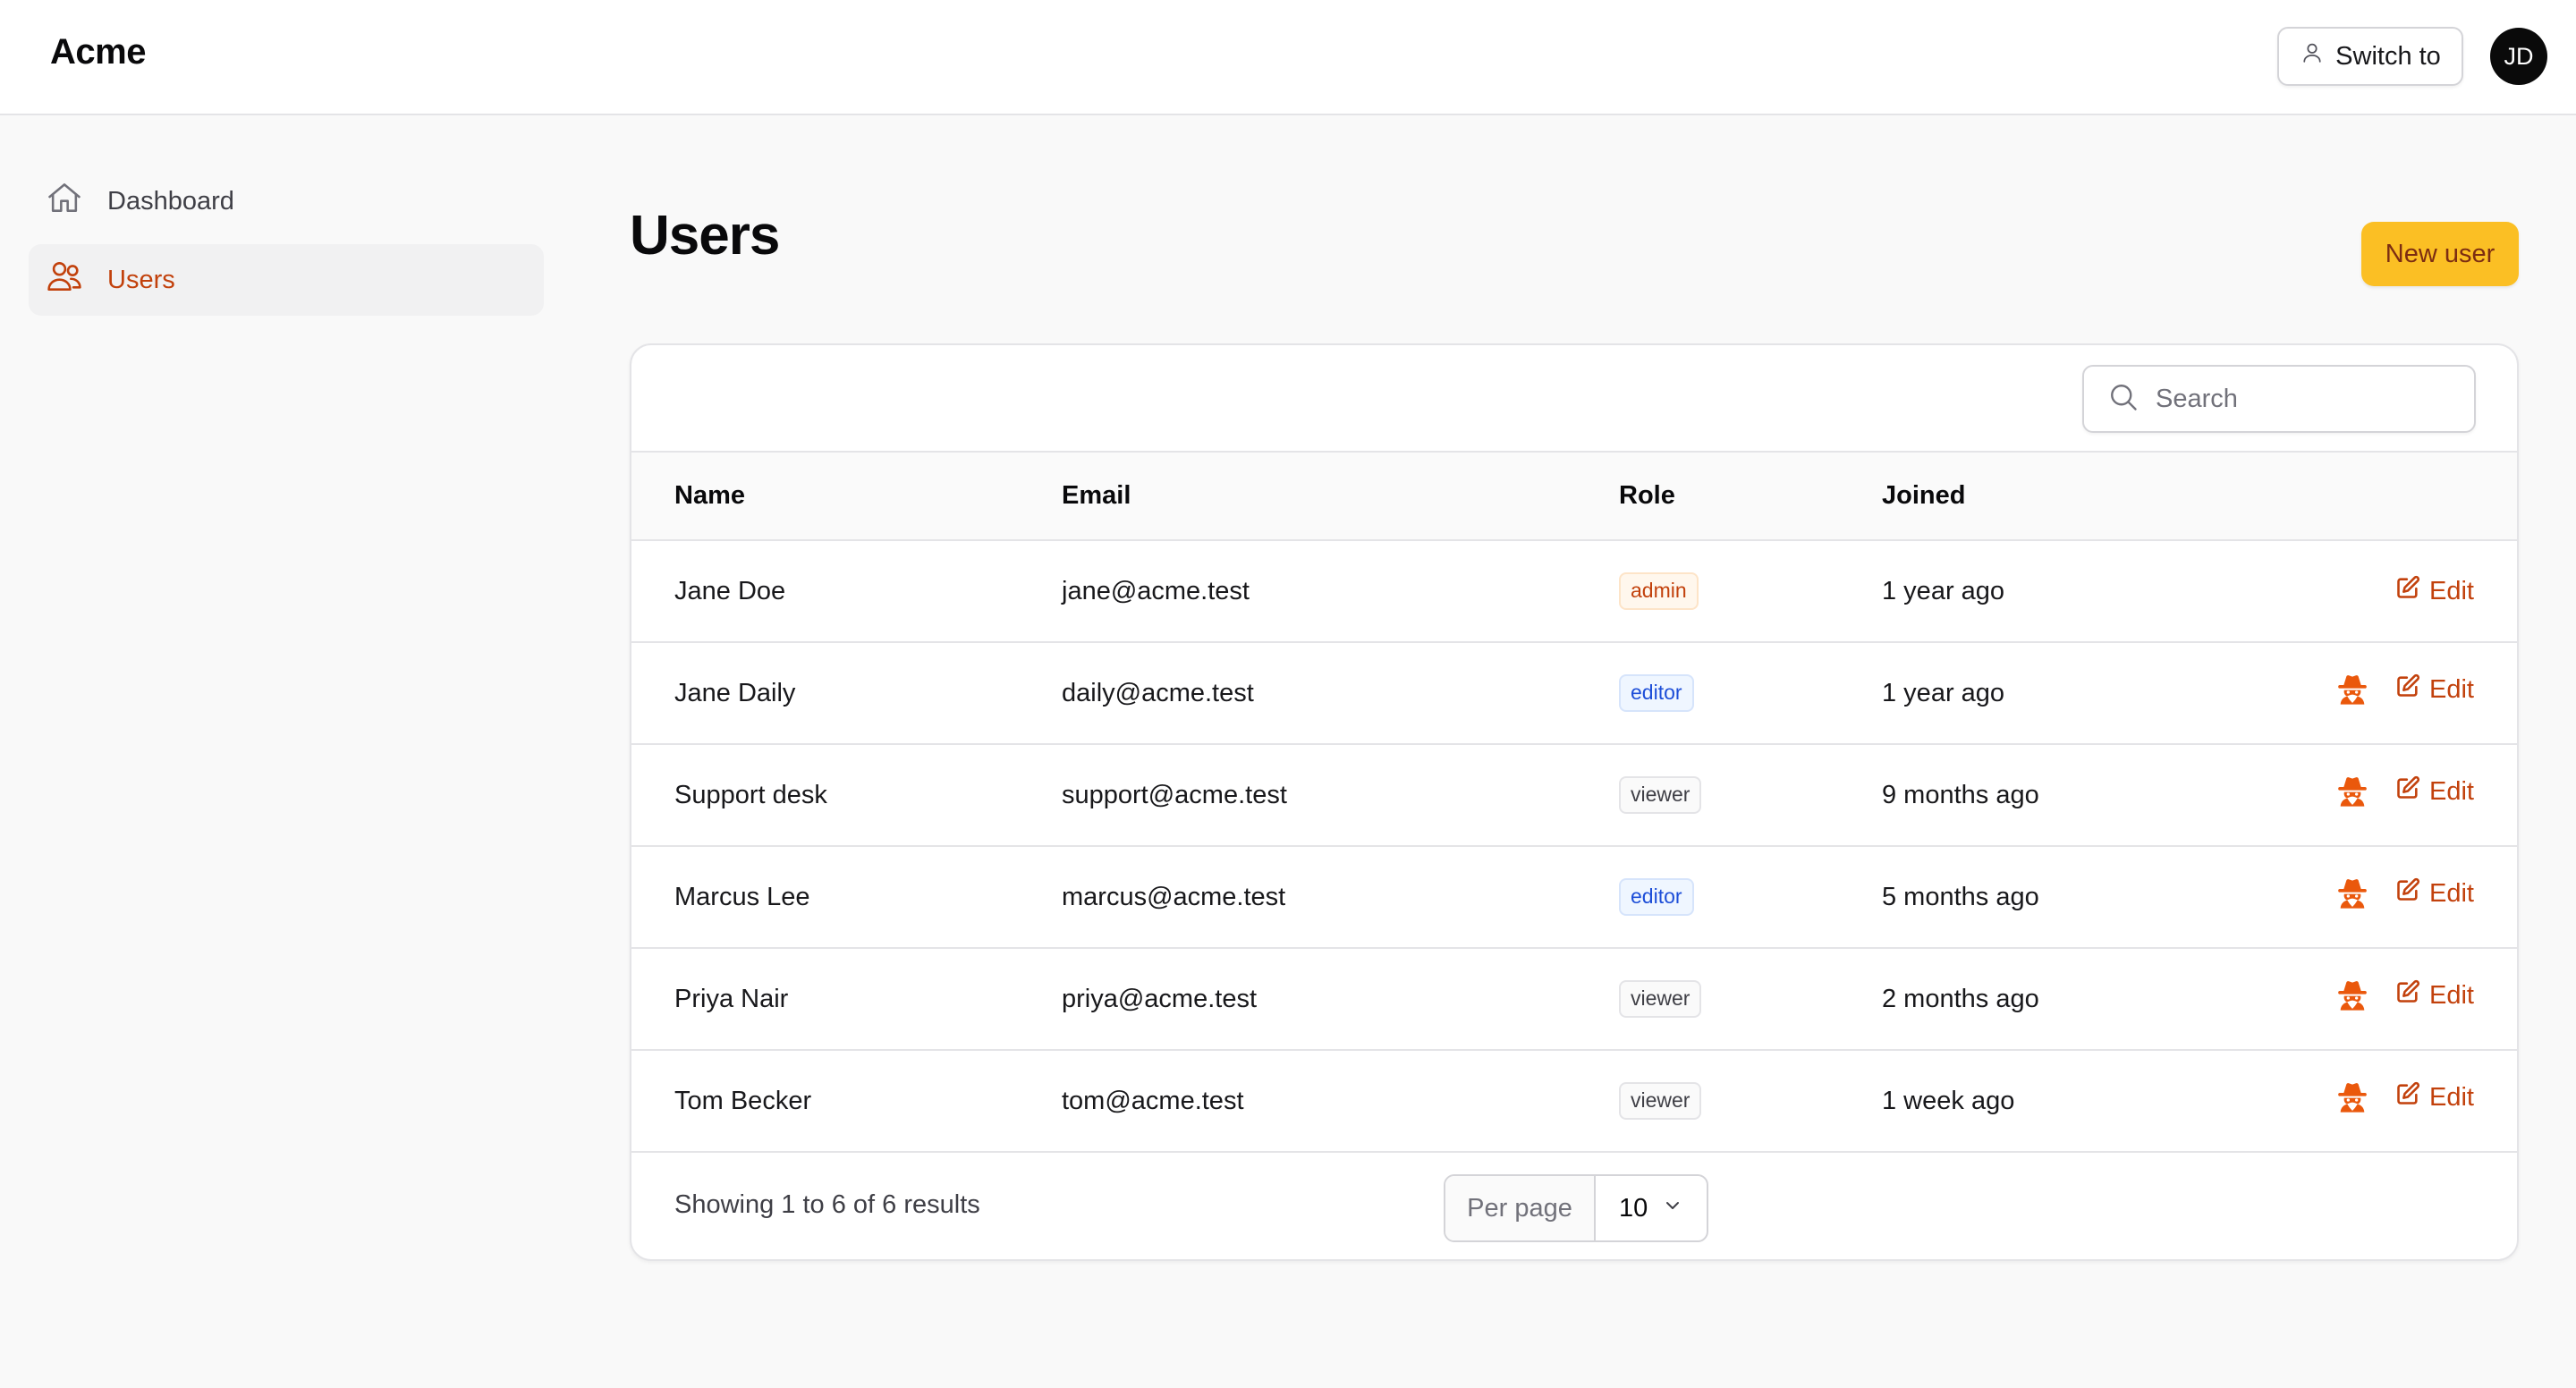 The height and width of the screenshot is (1388, 2576). I want to click on user-name: Marcus Lee, so click(846, 898).